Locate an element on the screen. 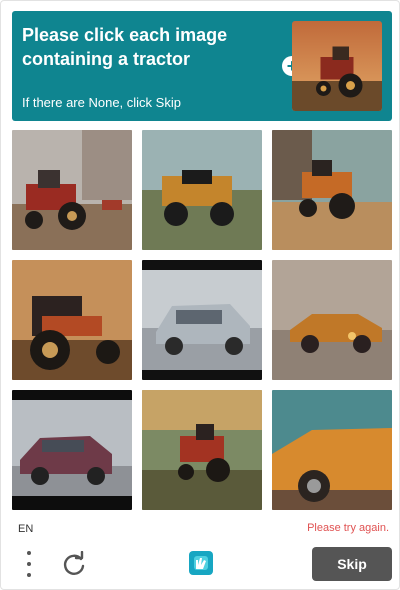 The height and width of the screenshot is (590, 400). error-message: Please try again. is located at coordinates (348, 528).